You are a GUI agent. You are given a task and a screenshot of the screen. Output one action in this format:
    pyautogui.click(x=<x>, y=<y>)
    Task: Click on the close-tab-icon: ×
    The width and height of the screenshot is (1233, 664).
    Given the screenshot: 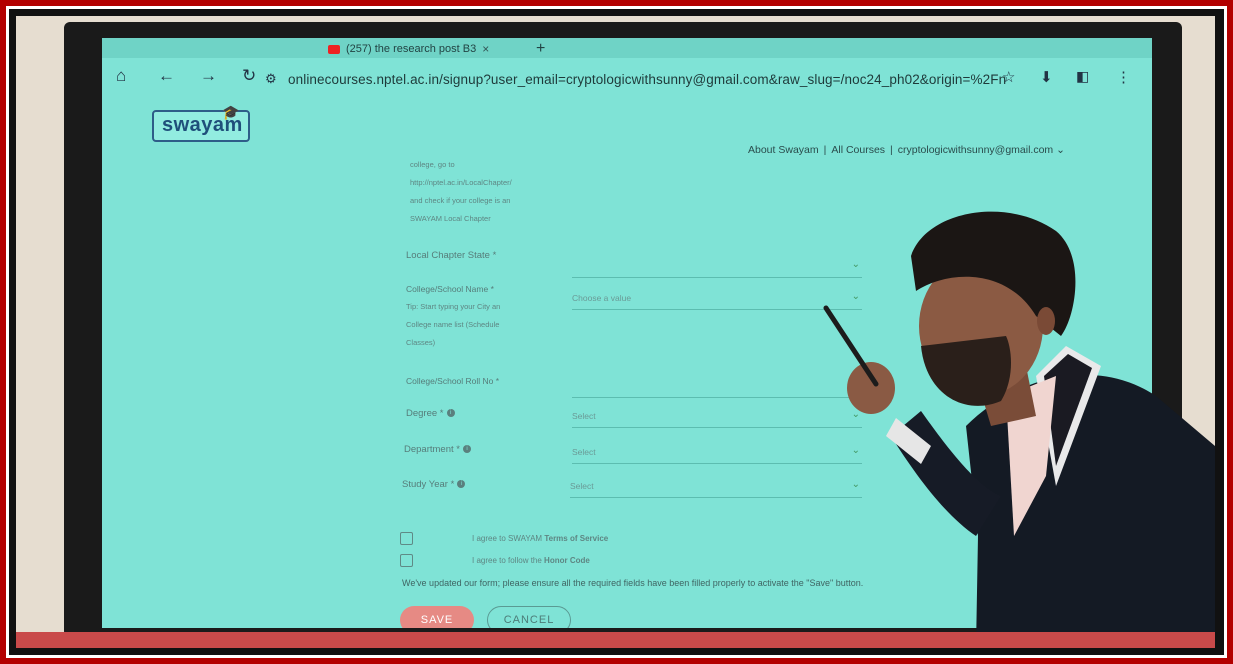 What is the action you would take?
    pyautogui.click(x=485, y=49)
    